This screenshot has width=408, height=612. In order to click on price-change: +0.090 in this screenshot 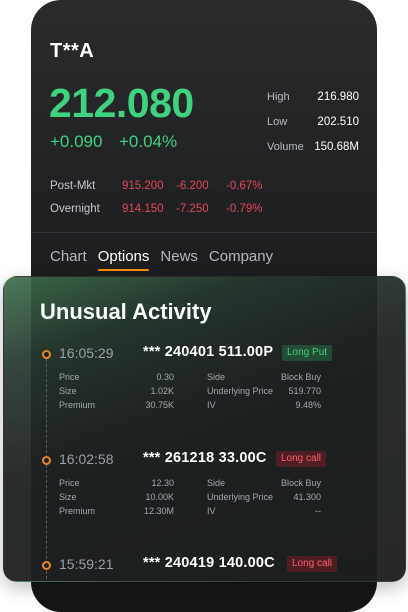, I will do `click(76, 141)`.